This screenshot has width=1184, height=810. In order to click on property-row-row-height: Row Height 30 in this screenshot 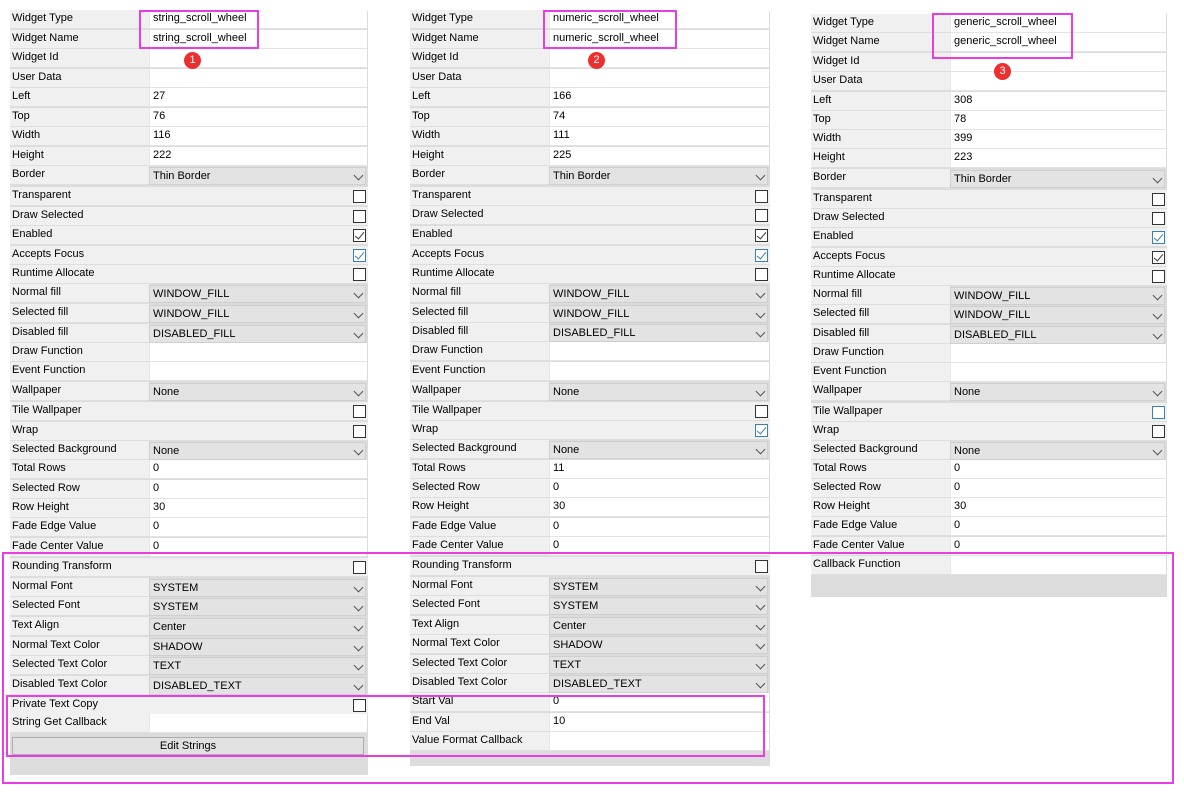, I will do `click(989, 507)`.